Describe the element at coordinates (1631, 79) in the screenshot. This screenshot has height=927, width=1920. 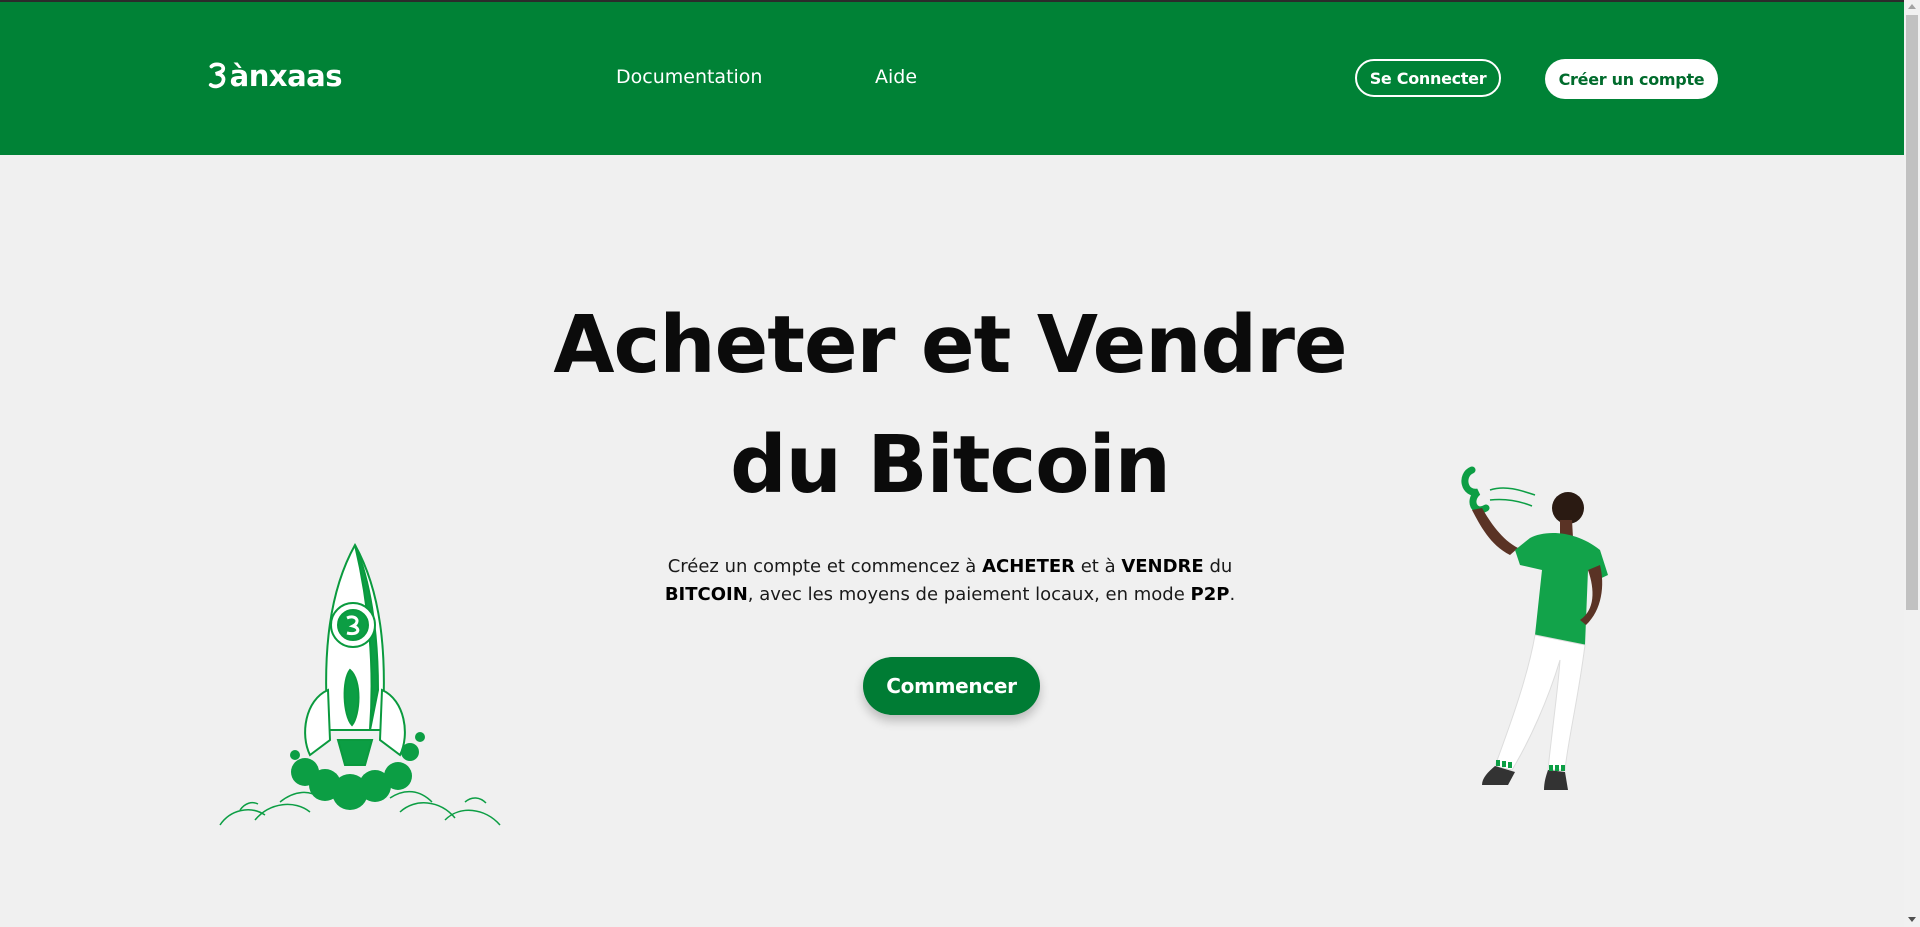
I see `signup-button: Créer un compte` at that location.